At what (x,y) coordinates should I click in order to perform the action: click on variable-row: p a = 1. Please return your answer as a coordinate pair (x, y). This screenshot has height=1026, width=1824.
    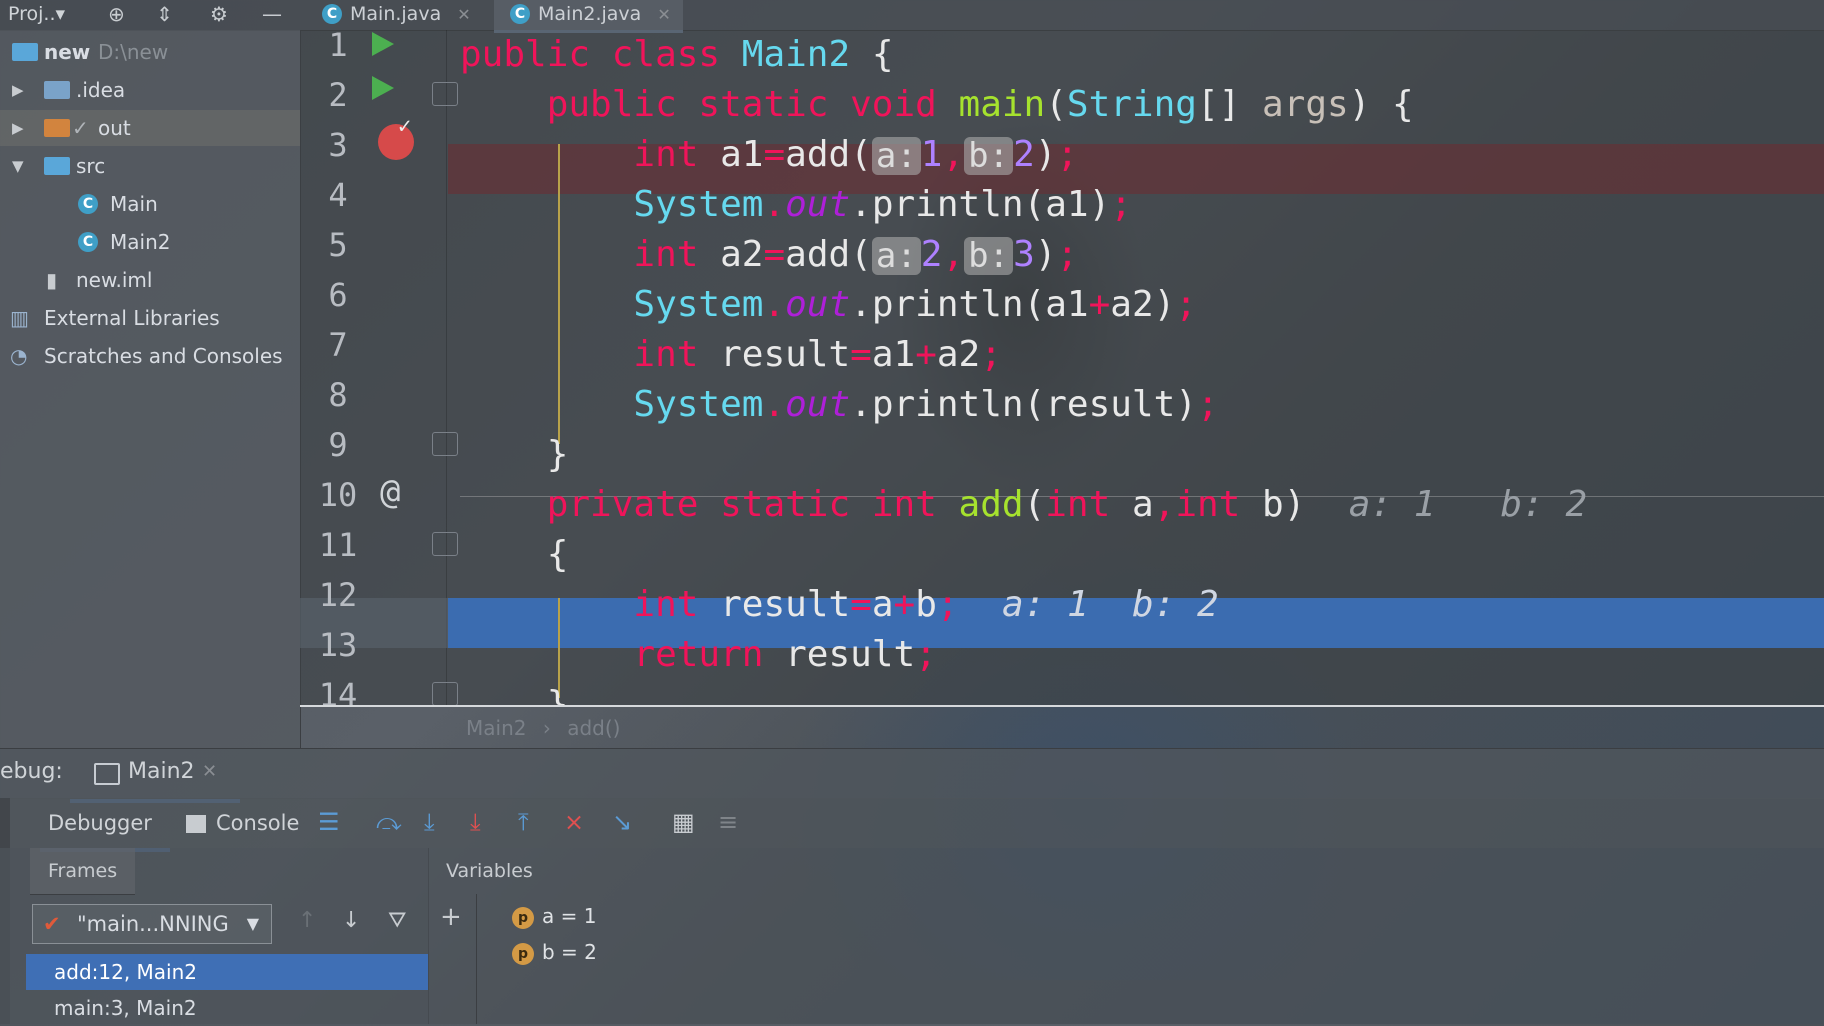
    Looking at the image, I should click on (554, 916).